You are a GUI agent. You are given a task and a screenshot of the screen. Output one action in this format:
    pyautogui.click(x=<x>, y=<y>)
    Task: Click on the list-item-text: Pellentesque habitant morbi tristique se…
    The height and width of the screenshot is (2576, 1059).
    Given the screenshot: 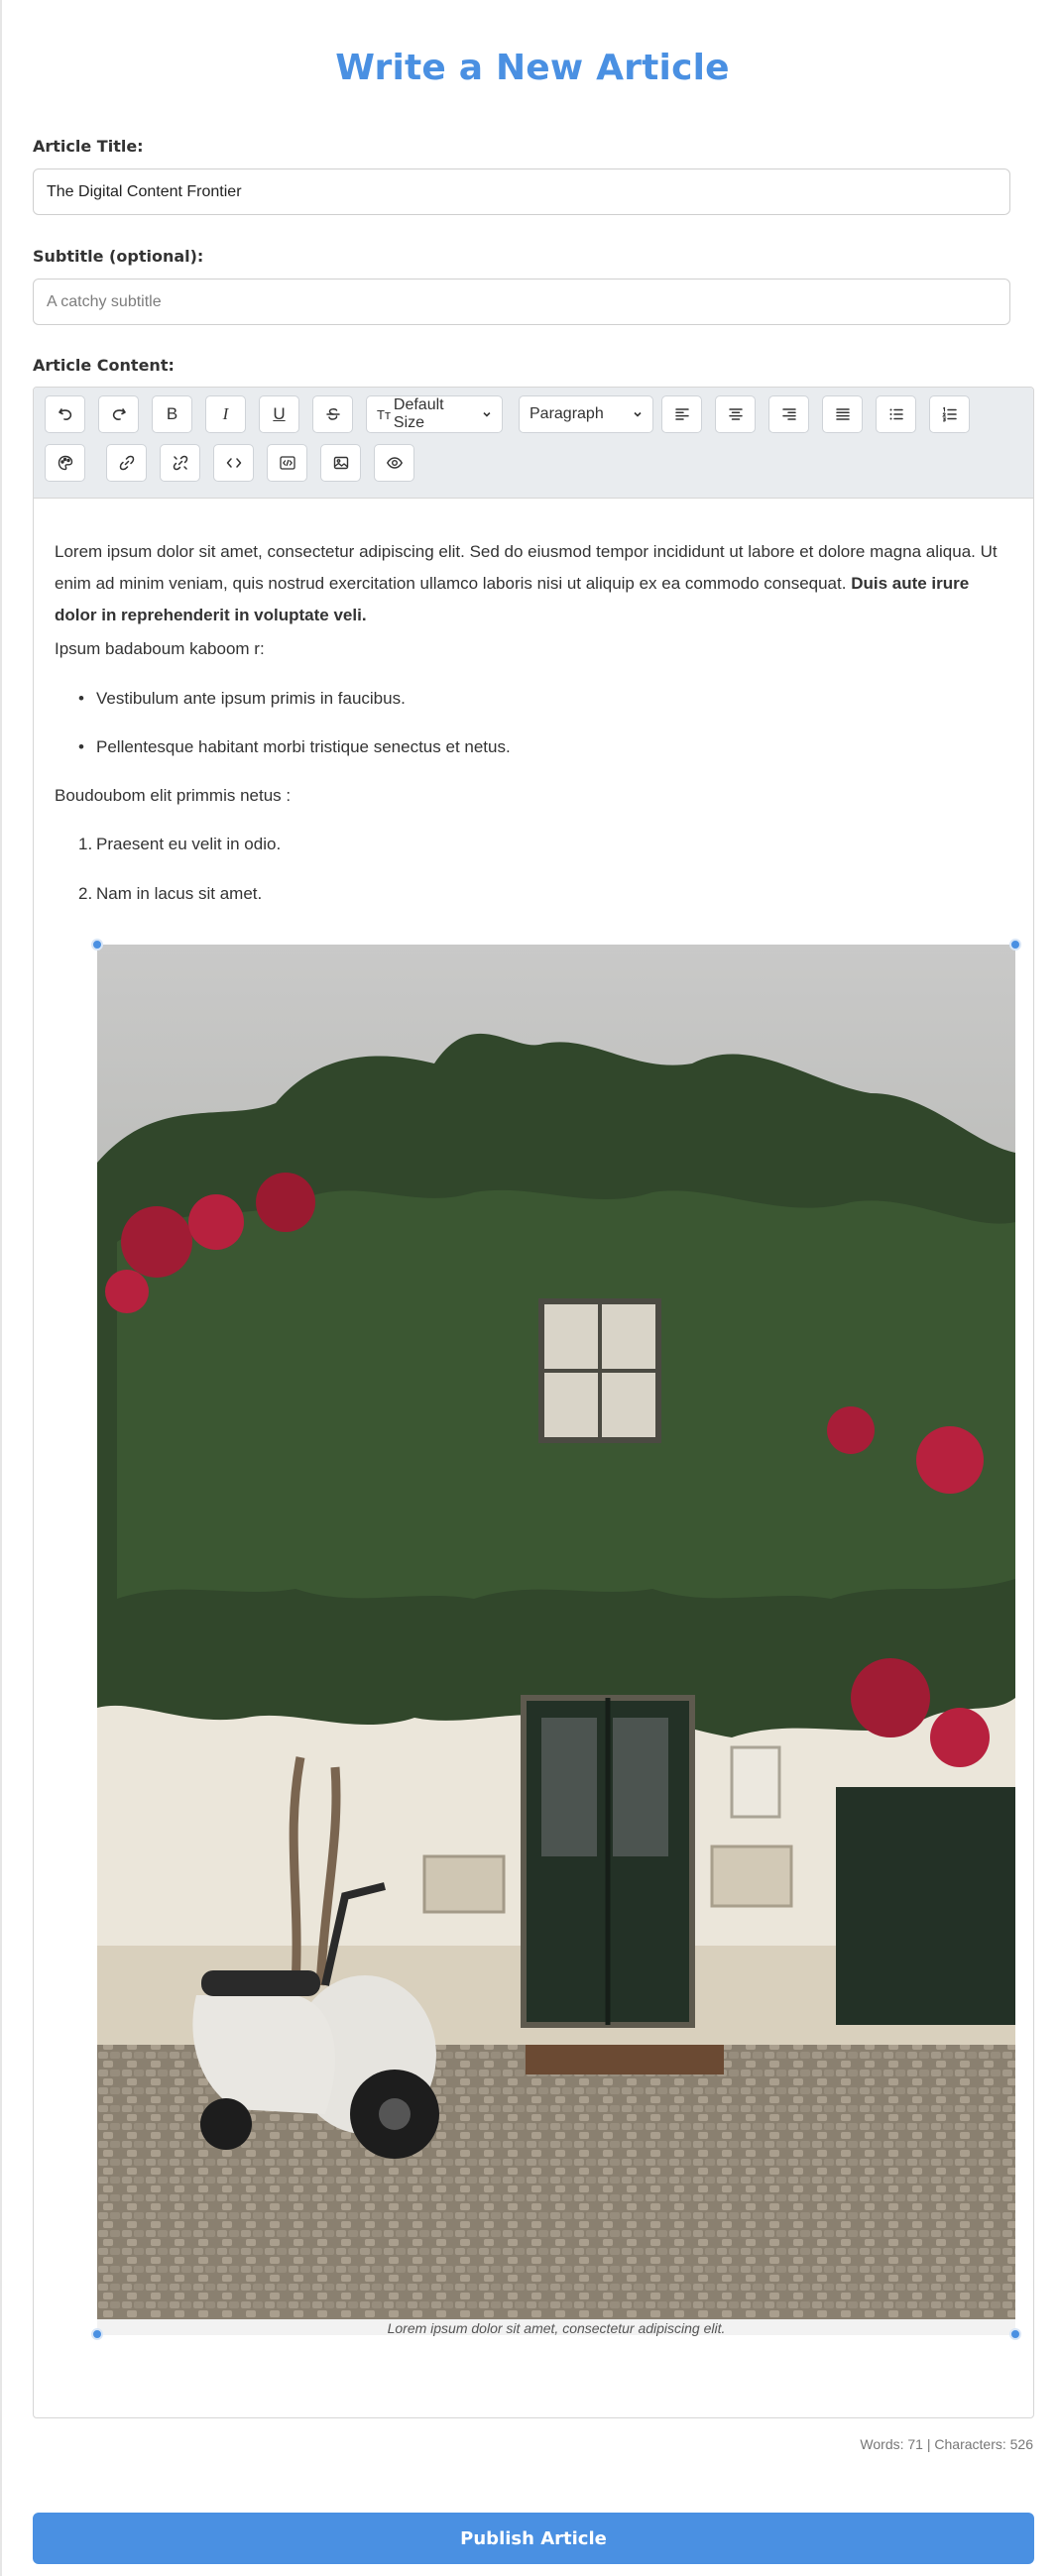 What is the action you would take?
    pyautogui.click(x=303, y=746)
    